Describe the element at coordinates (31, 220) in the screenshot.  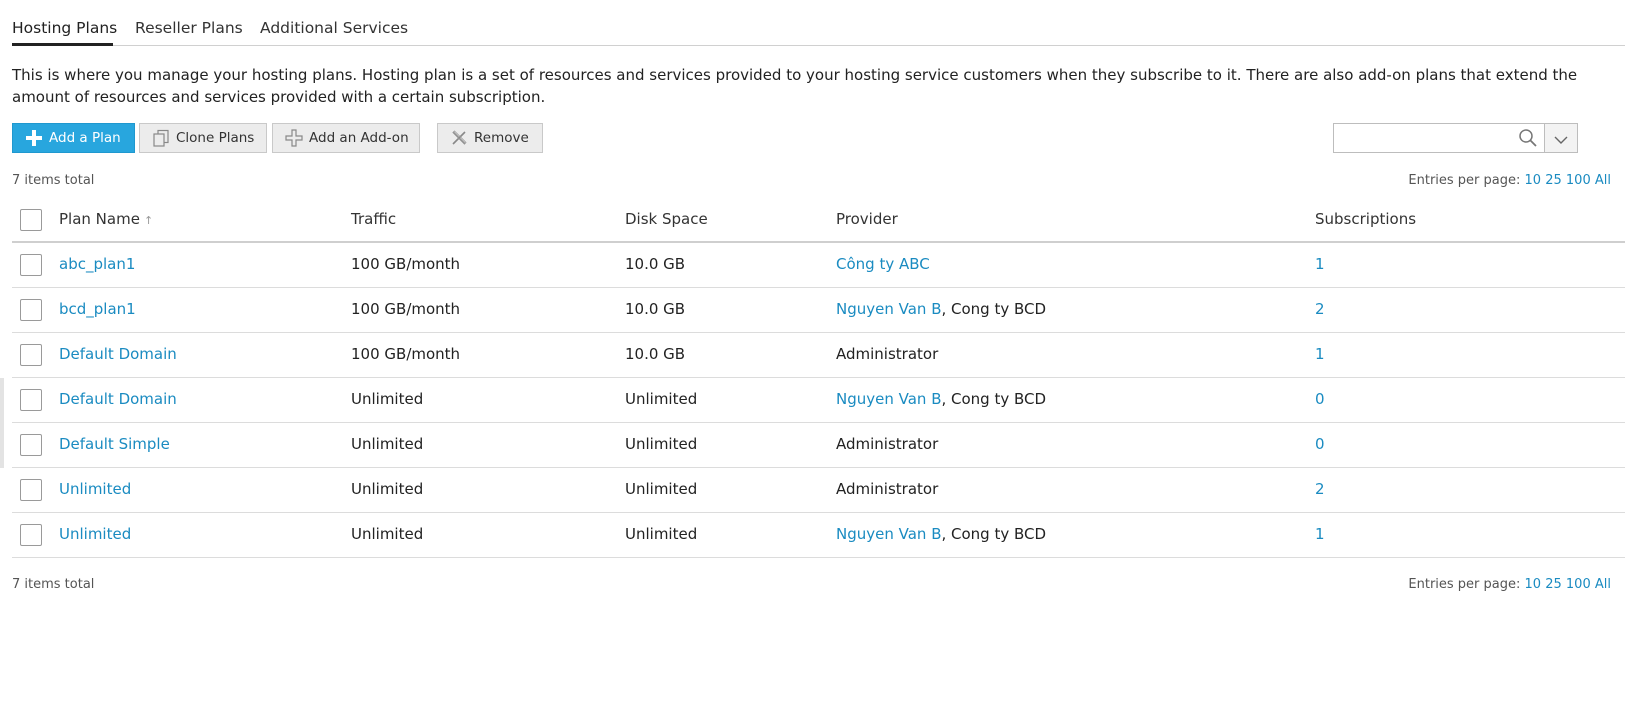
I see `select-all-checkbox` at that location.